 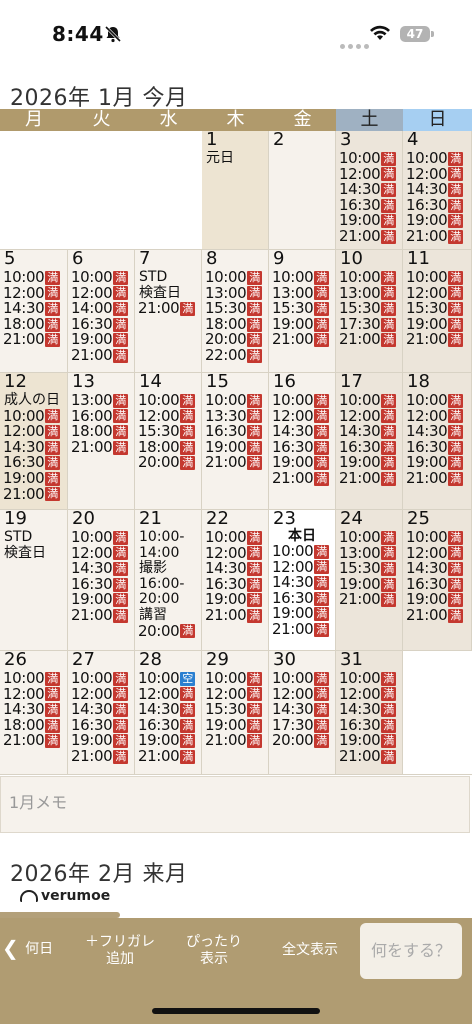 What do you see at coordinates (101, 713) in the screenshot?
I see `calendar-day-cell: 27 10:00 満 12:00 満 14:30 満 16:30 満 19:00 満 21:00 満` at bounding box center [101, 713].